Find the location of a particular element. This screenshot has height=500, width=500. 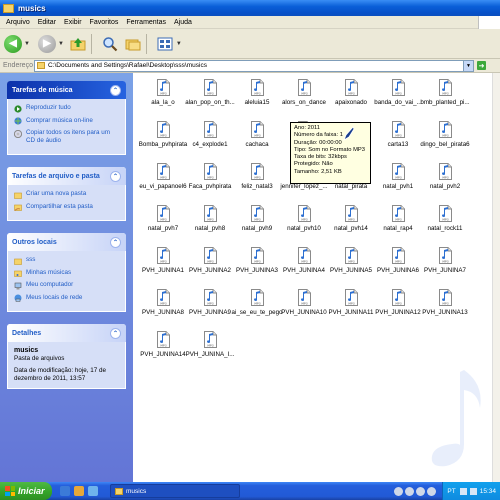

quick-launch-media-icon is located at coordinates (79, 491).